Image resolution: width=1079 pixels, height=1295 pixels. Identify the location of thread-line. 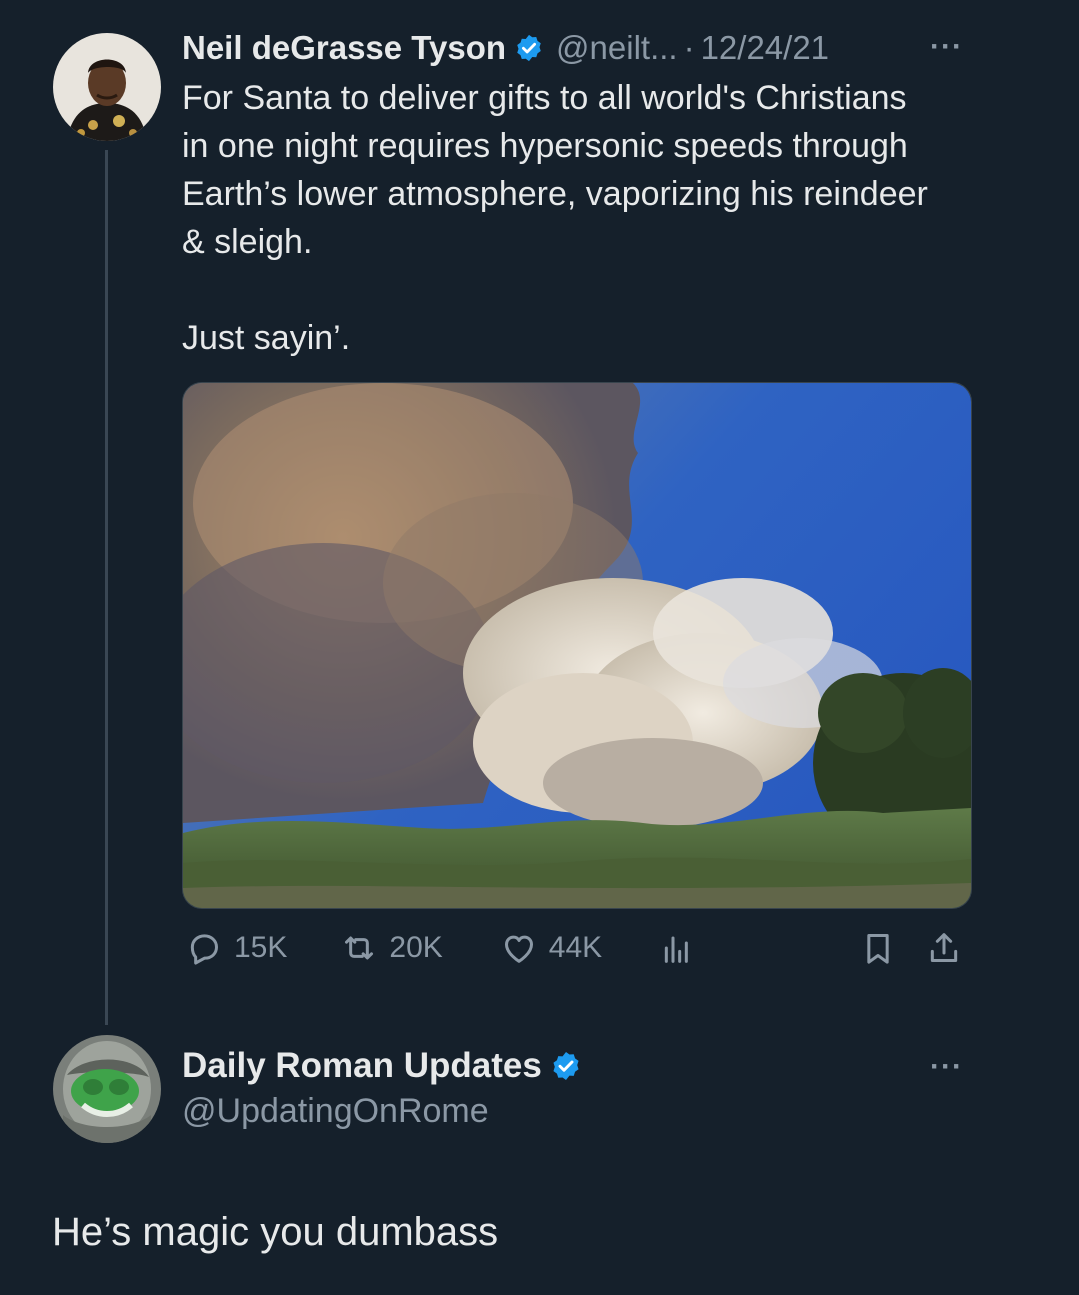
(106, 587).